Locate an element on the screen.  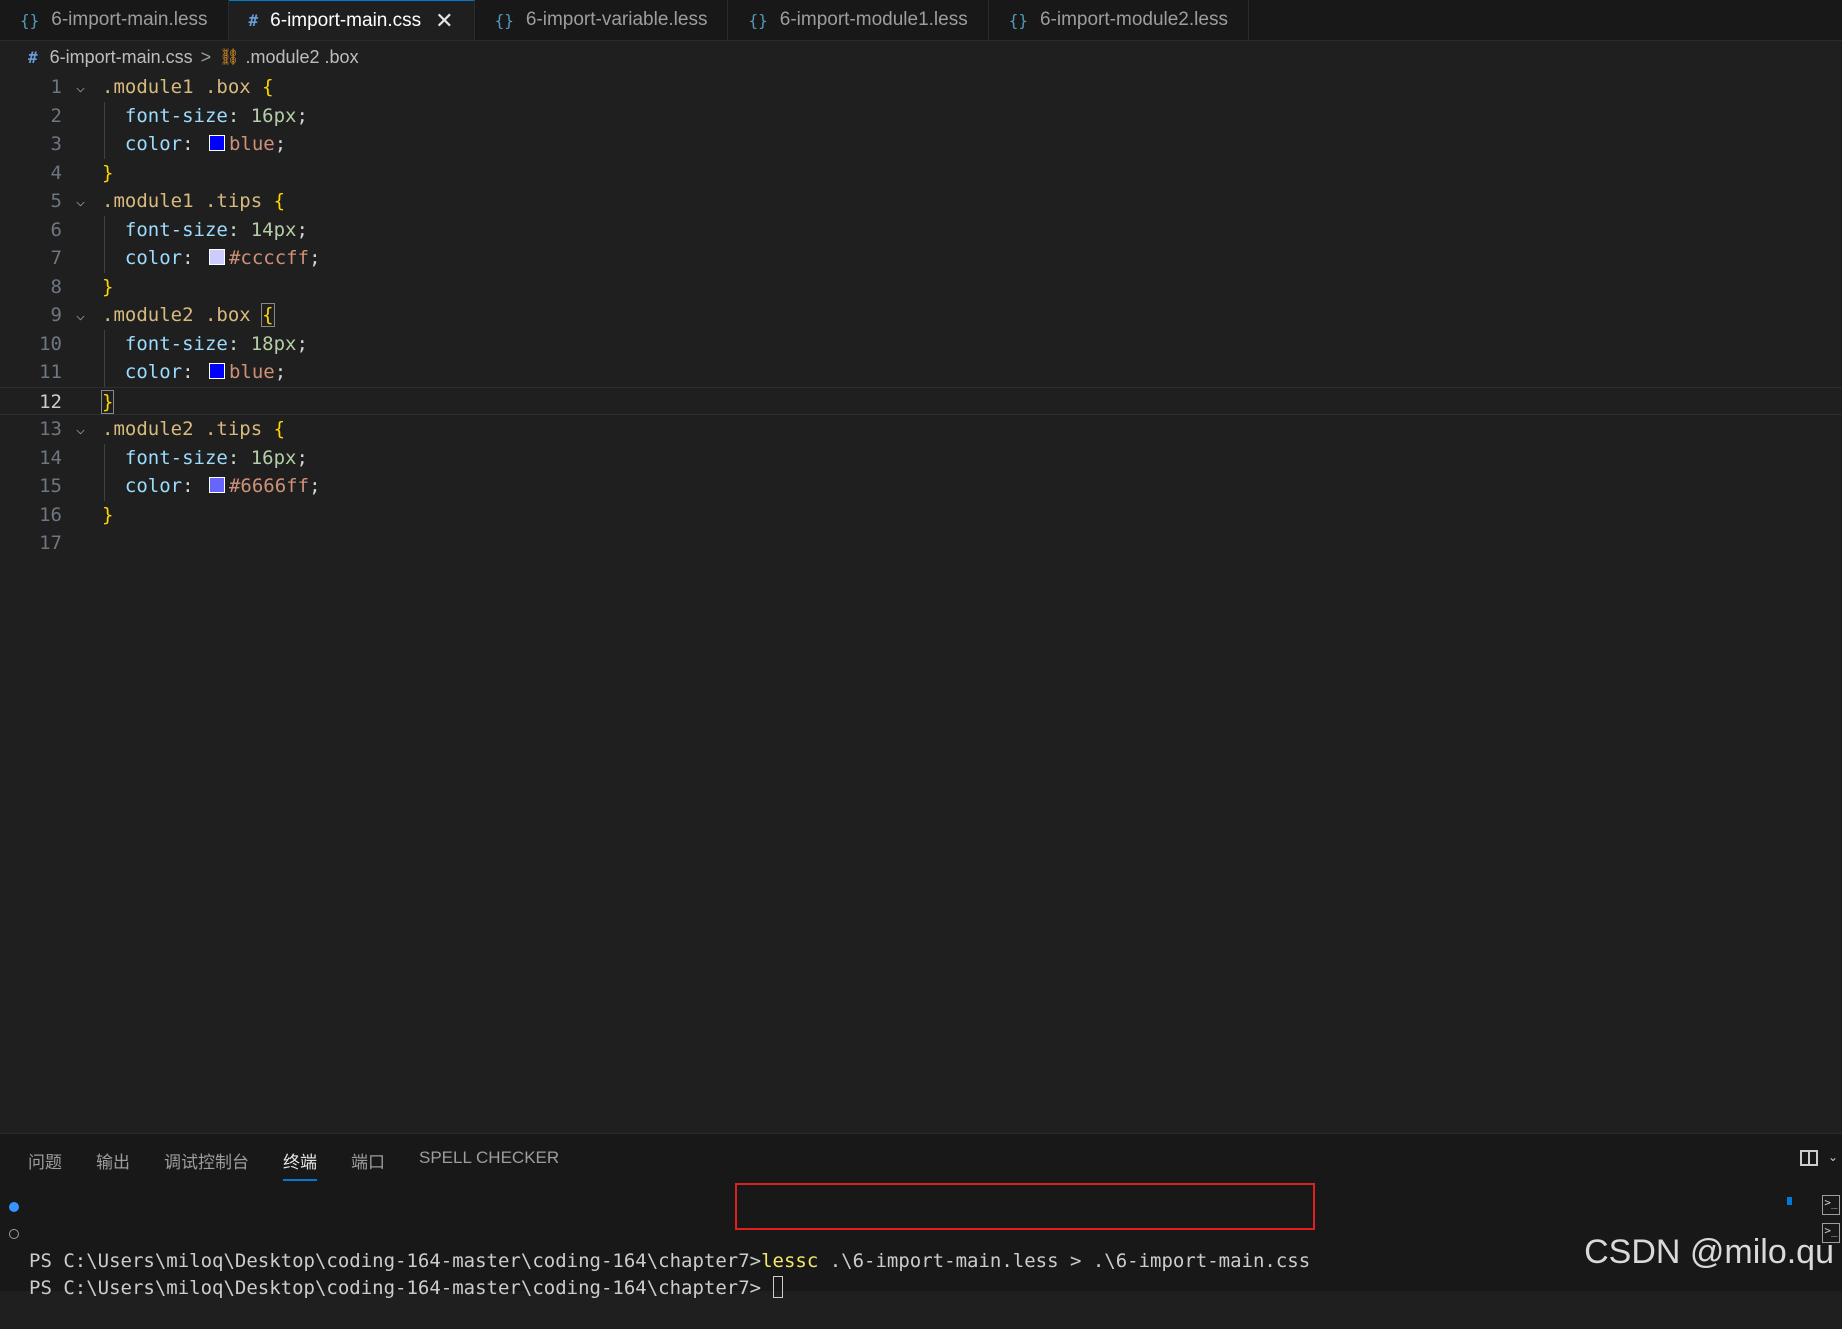
code-line: 10 font-size: 18px; is located at coordinates (921, 344).